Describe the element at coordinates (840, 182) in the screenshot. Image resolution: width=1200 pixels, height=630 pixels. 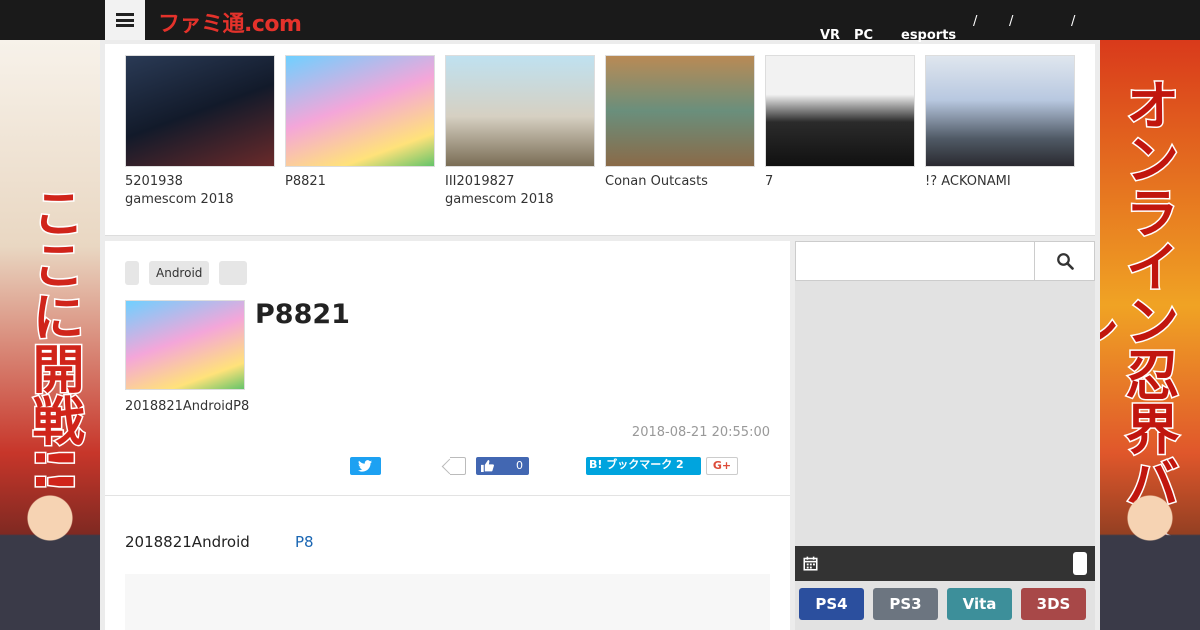
I see `carousel-caption: 7` at that location.